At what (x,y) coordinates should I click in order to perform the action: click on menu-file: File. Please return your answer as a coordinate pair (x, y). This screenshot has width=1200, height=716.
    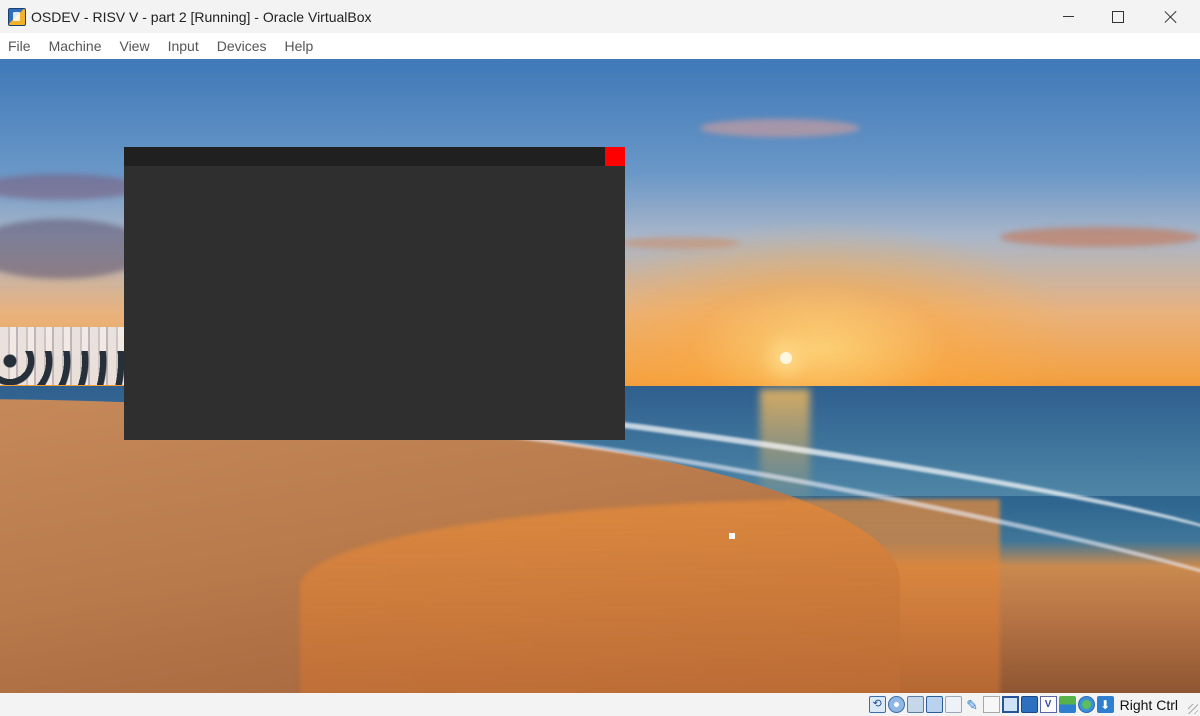
    Looking at the image, I should click on (19, 46).